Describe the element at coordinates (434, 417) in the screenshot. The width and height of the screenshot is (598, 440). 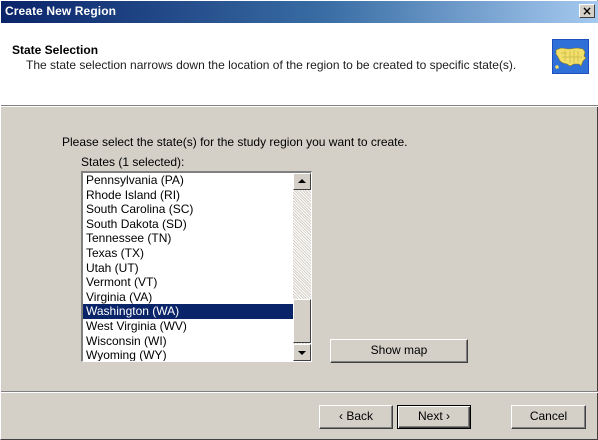
I see `next-button: Next ›` at that location.